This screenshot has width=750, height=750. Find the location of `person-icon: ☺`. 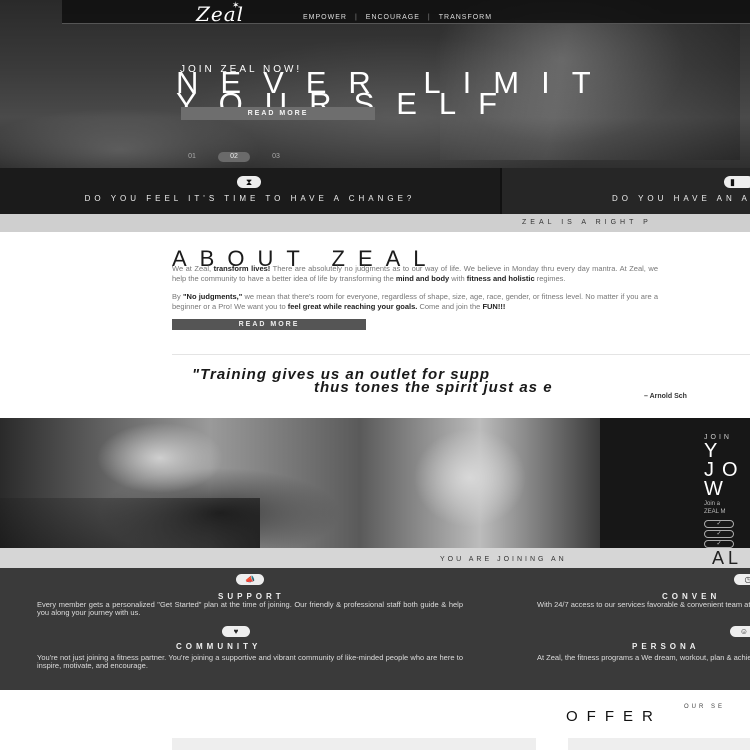

person-icon: ☺ is located at coordinates (740, 631).